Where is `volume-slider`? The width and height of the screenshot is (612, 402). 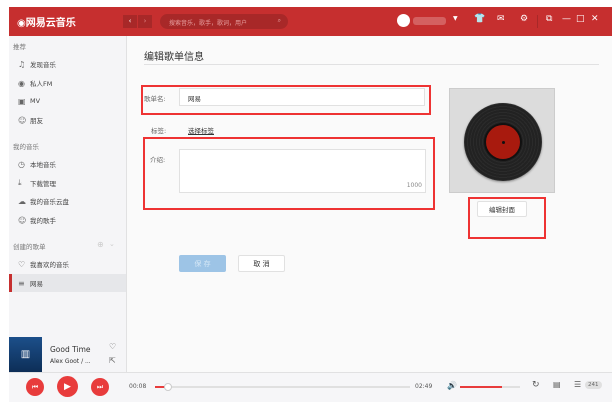
volume-slider is located at coordinates (490, 387).